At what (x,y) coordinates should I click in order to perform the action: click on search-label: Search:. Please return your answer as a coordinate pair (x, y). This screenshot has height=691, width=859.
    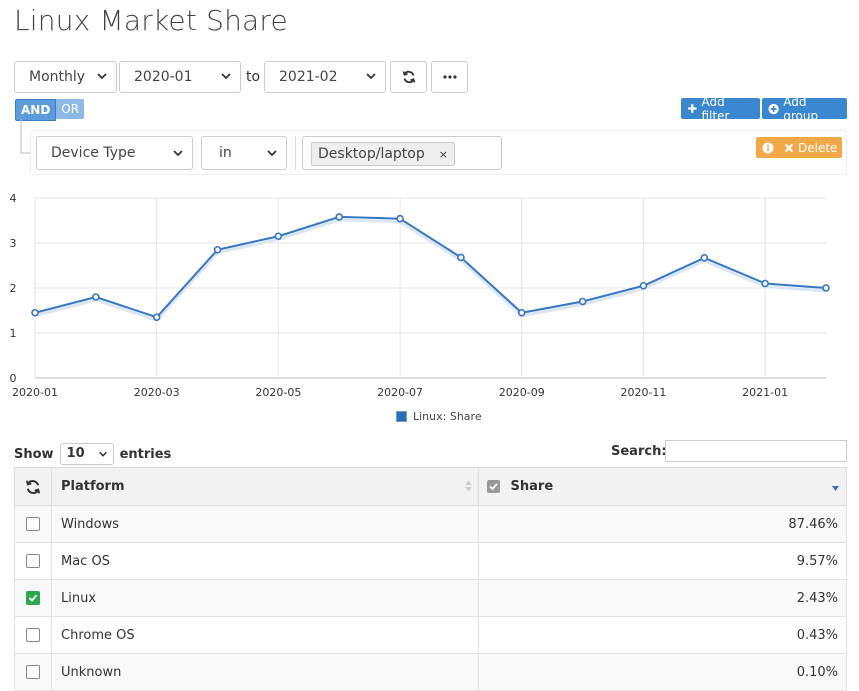
    Looking at the image, I should click on (639, 451).